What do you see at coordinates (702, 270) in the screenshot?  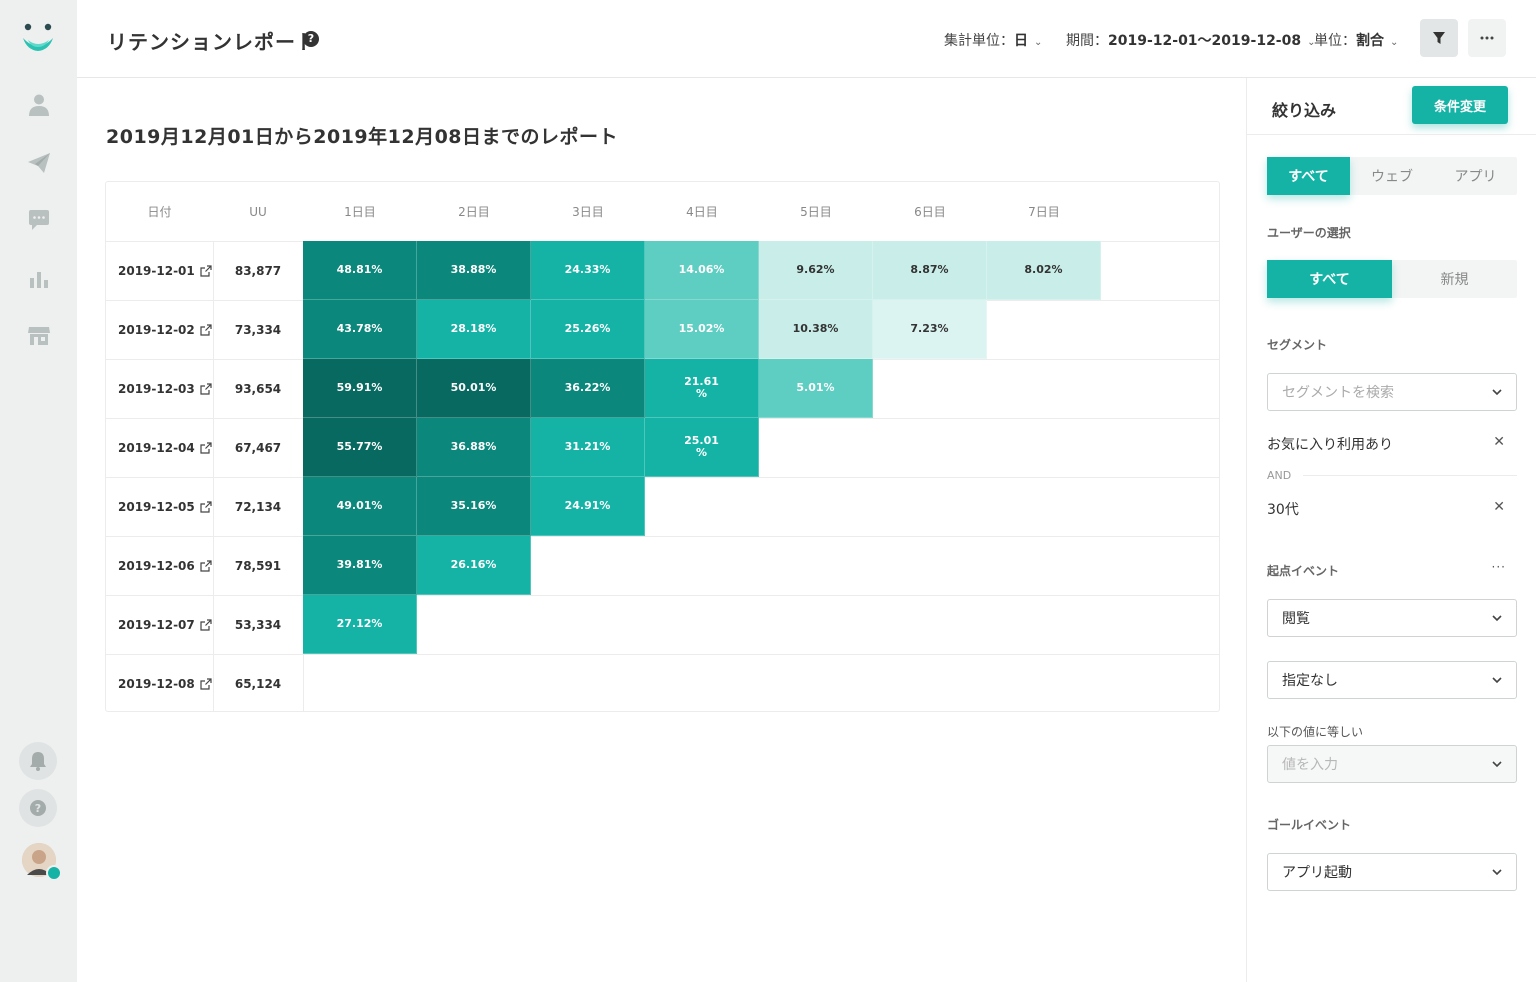 I see `retention-cell: 14.06%` at bounding box center [702, 270].